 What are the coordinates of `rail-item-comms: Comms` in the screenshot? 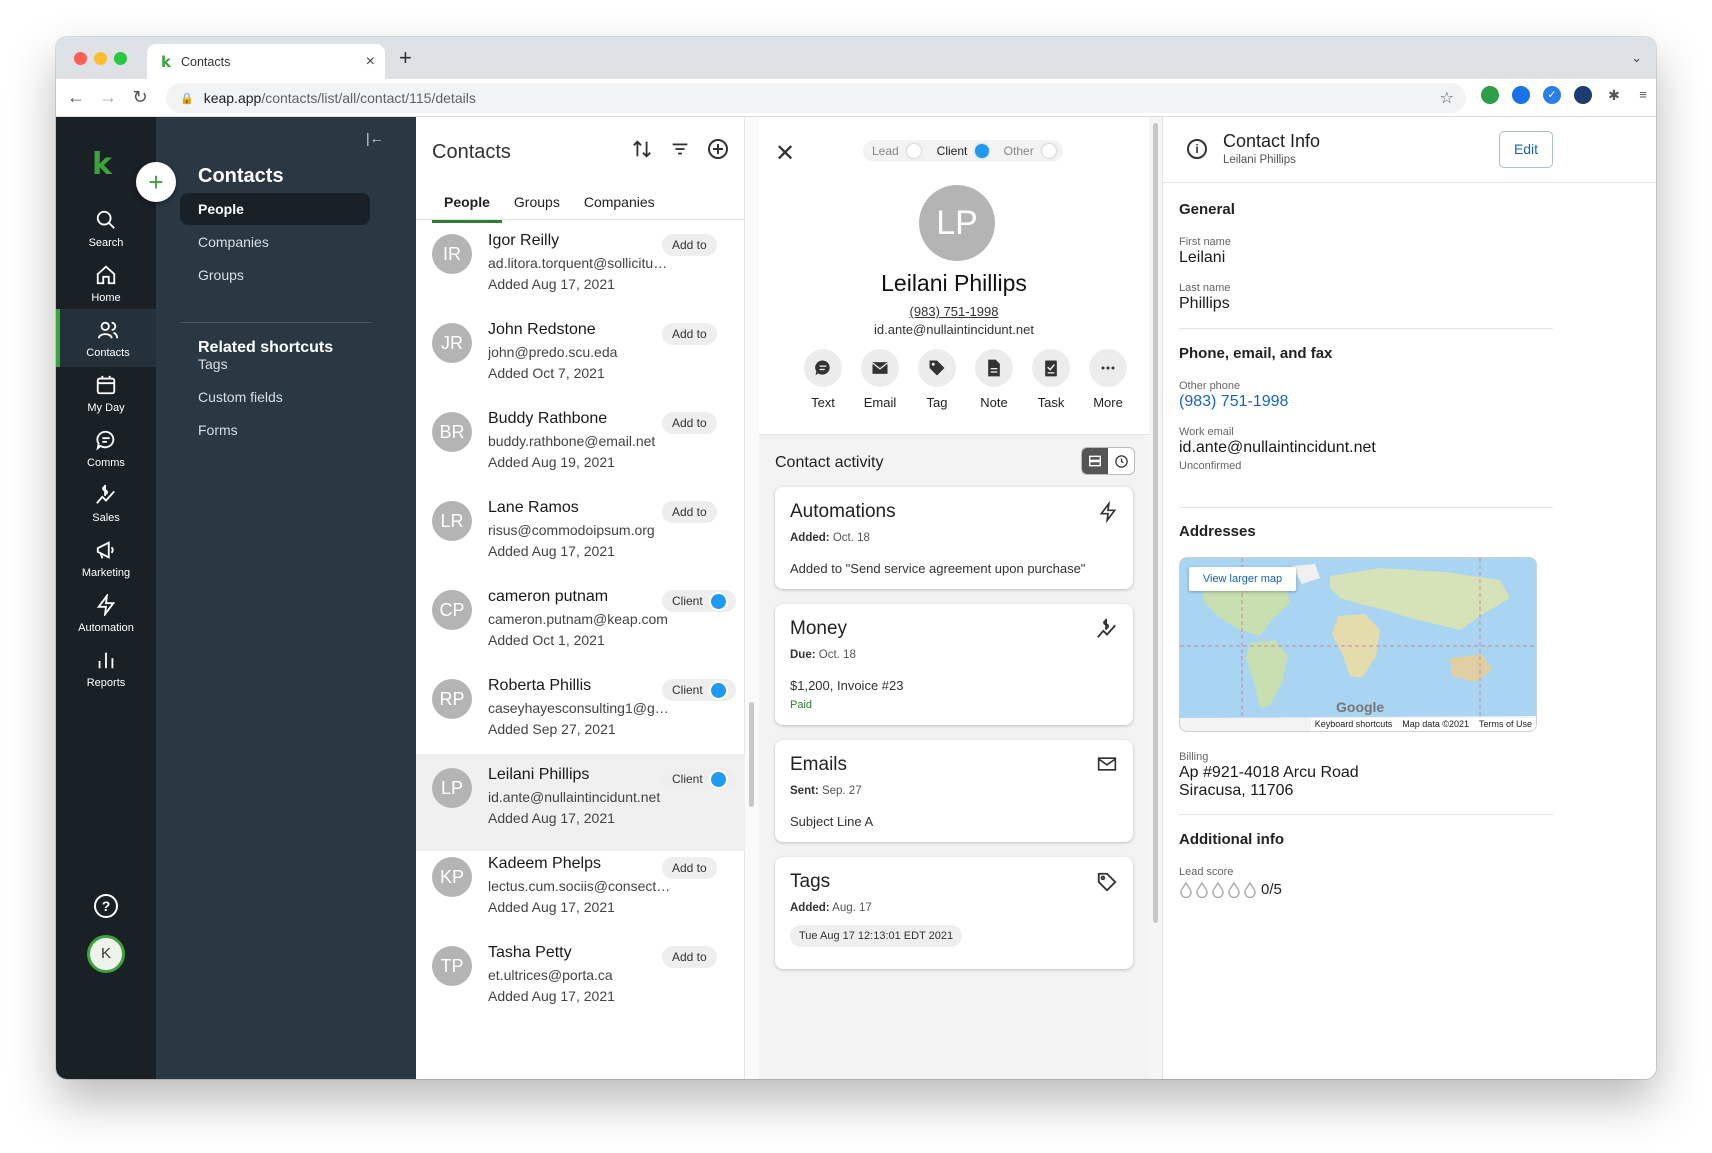 It's located at (106, 448).